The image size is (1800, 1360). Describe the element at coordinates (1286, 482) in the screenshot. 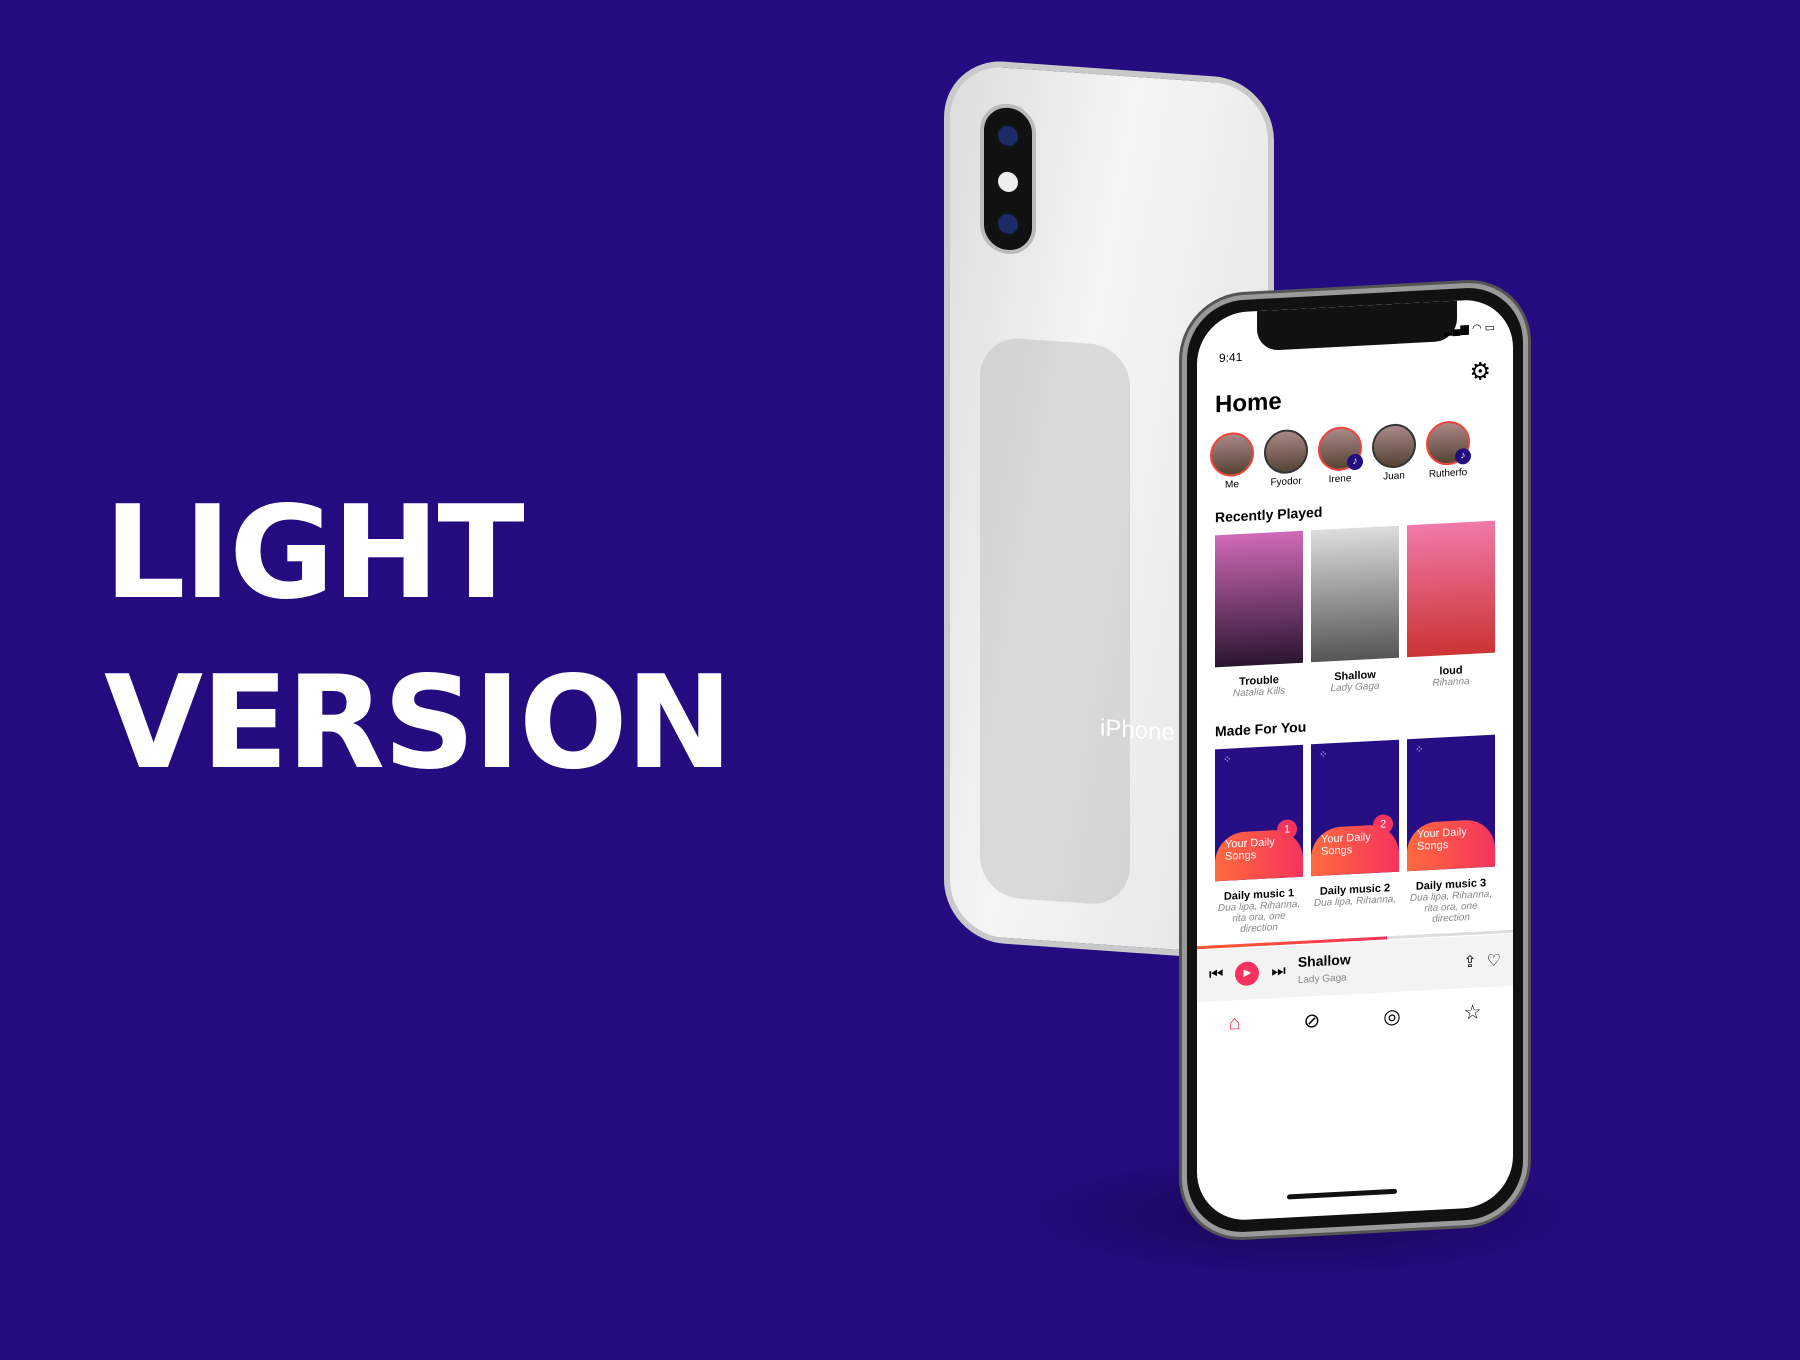

I see `friend-name: Fyodor` at that location.